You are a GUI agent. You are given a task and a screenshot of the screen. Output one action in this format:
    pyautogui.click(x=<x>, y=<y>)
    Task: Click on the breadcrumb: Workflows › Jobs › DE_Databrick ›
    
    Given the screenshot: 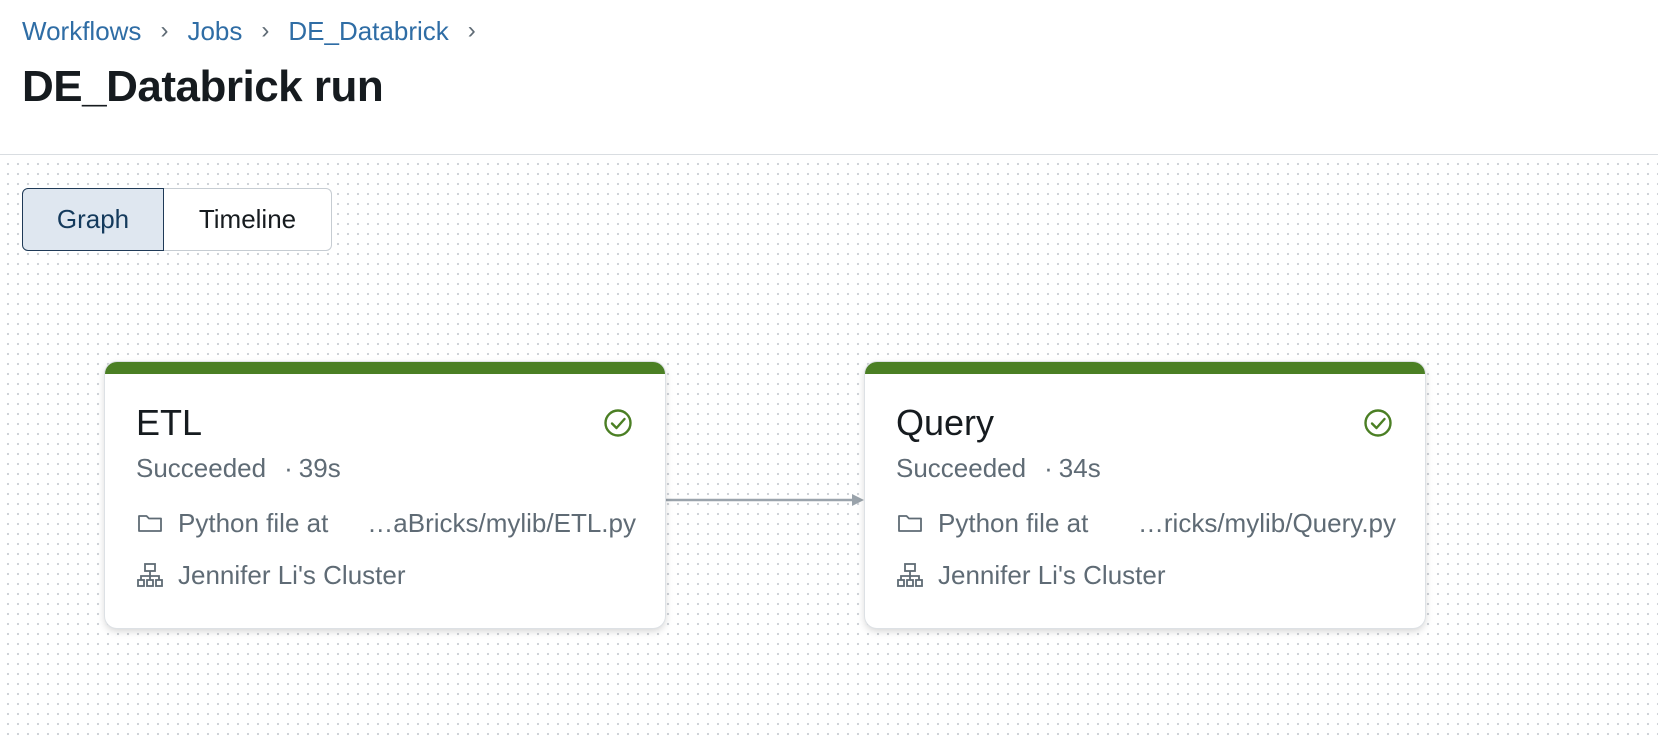 What is the action you would take?
    pyautogui.click(x=258, y=31)
    